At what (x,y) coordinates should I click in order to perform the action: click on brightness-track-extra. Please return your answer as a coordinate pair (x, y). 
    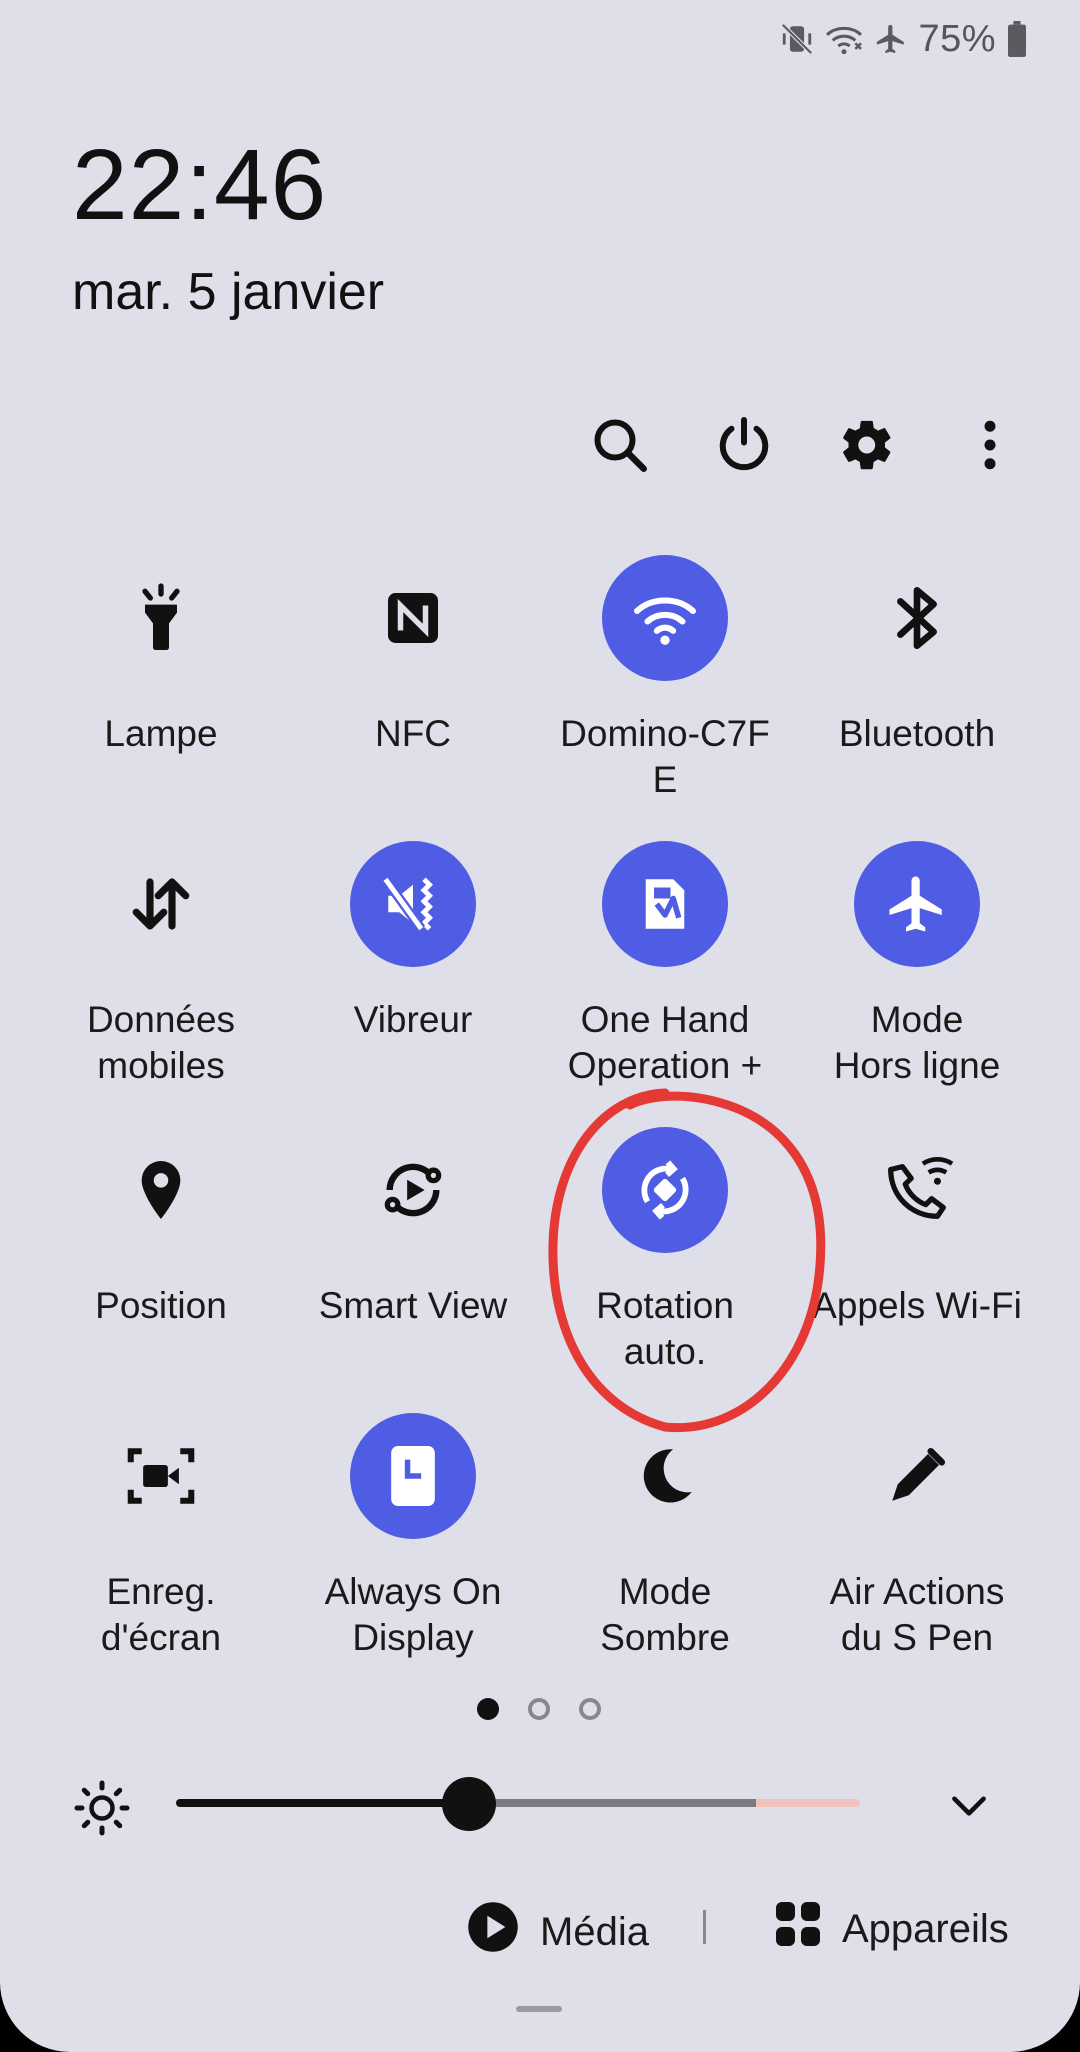
    Looking at the image, I should click on (808, 1803).